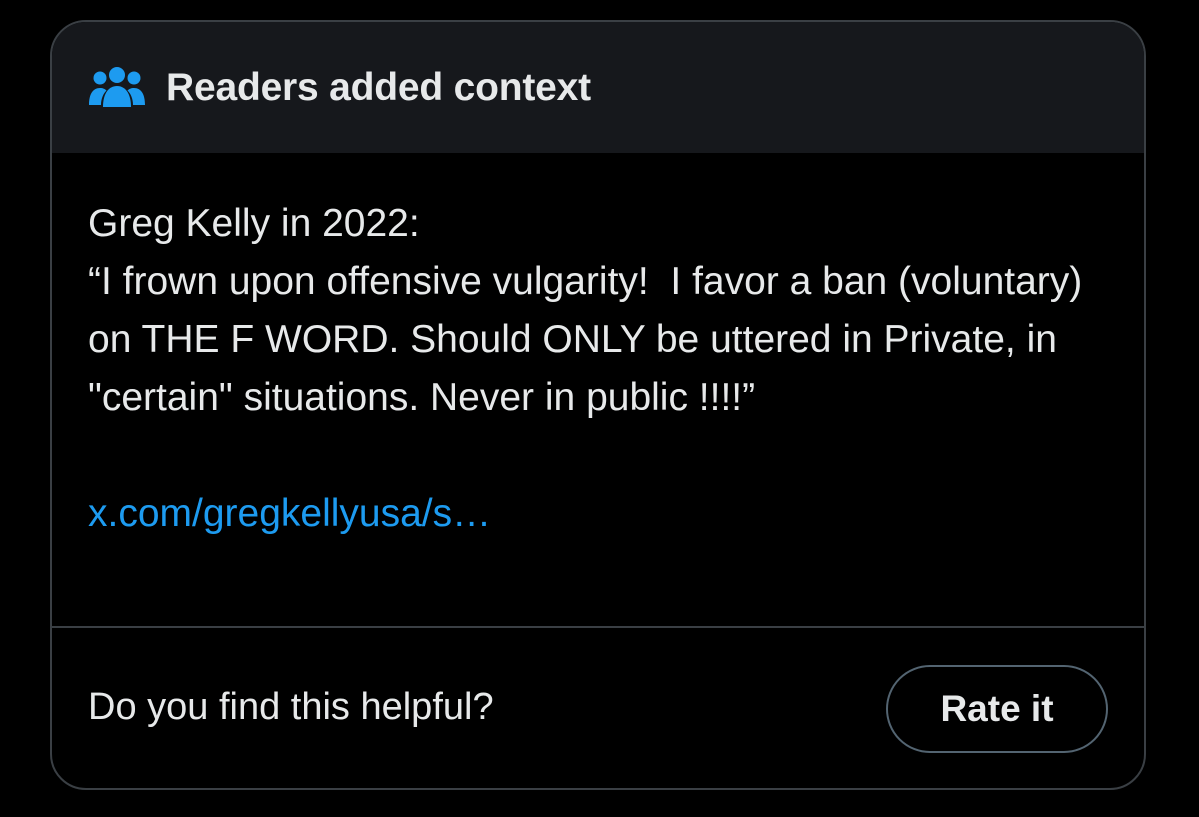 The height and width of the screenshot is (817, 1199). Describe the element at coordinates (598, 87) in the screenshot. I see `note-header: Readers added context` at that location.